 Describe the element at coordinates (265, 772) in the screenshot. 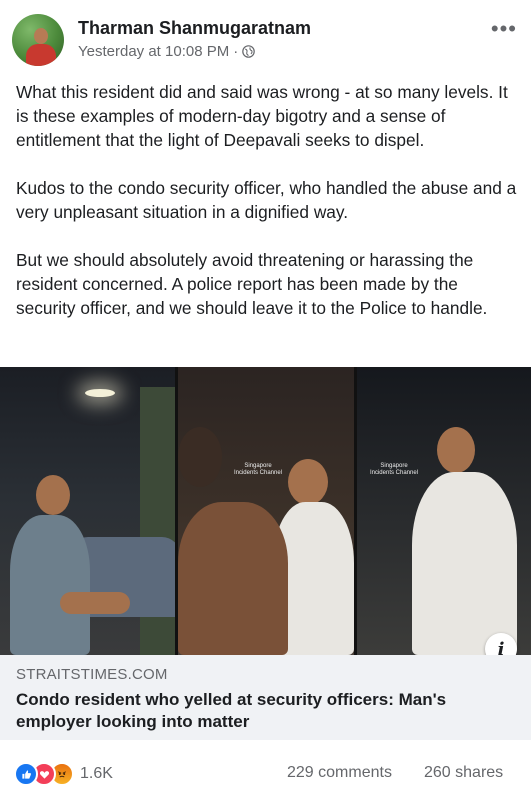

I see `engagement-bar: 1.6K 229 comments 260 shares` at that location.